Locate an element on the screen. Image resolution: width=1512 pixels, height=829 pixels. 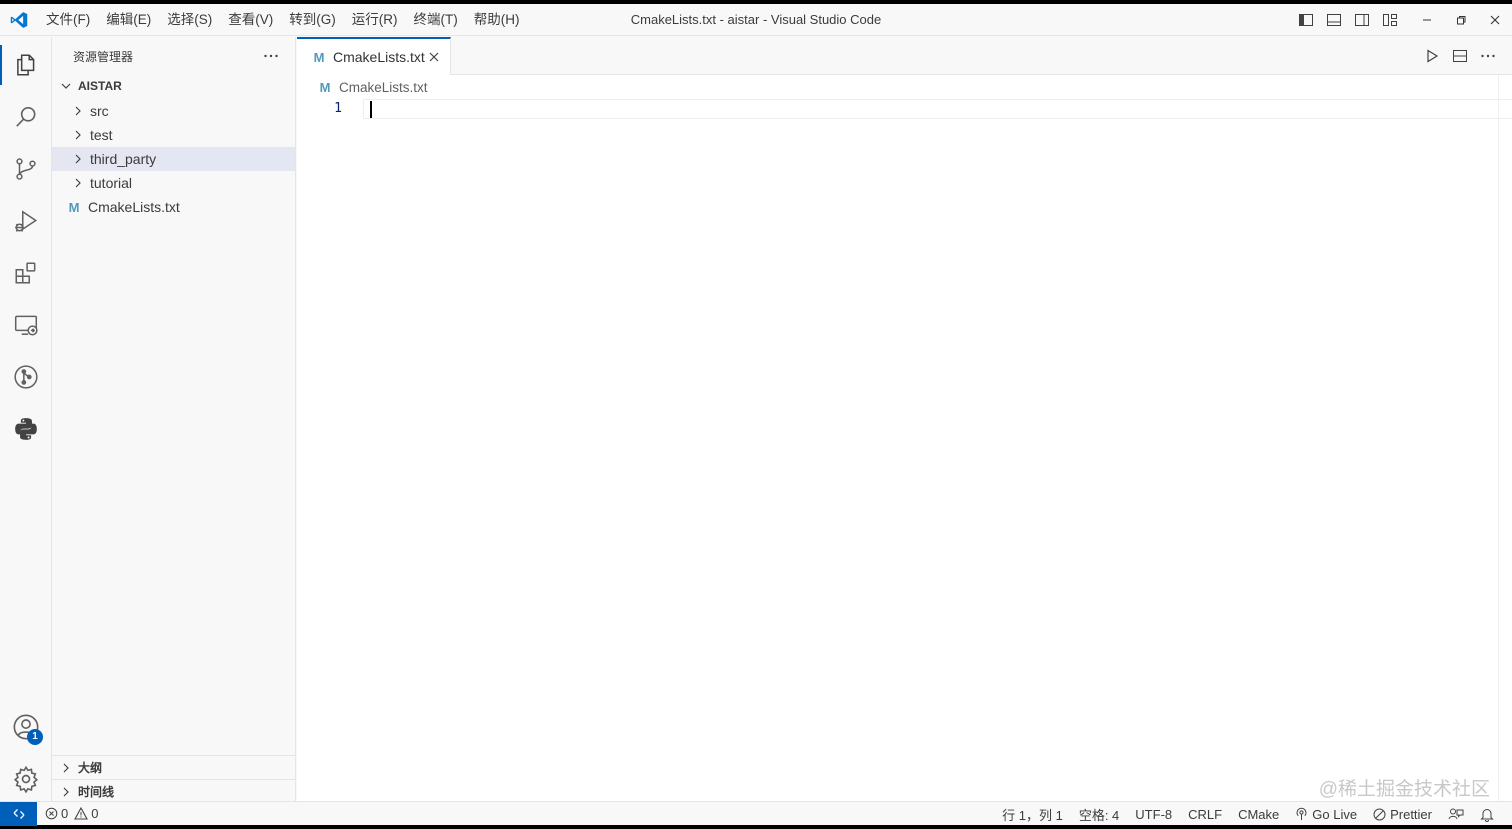
chevron-down-icon is located at coordinates (66, 86).